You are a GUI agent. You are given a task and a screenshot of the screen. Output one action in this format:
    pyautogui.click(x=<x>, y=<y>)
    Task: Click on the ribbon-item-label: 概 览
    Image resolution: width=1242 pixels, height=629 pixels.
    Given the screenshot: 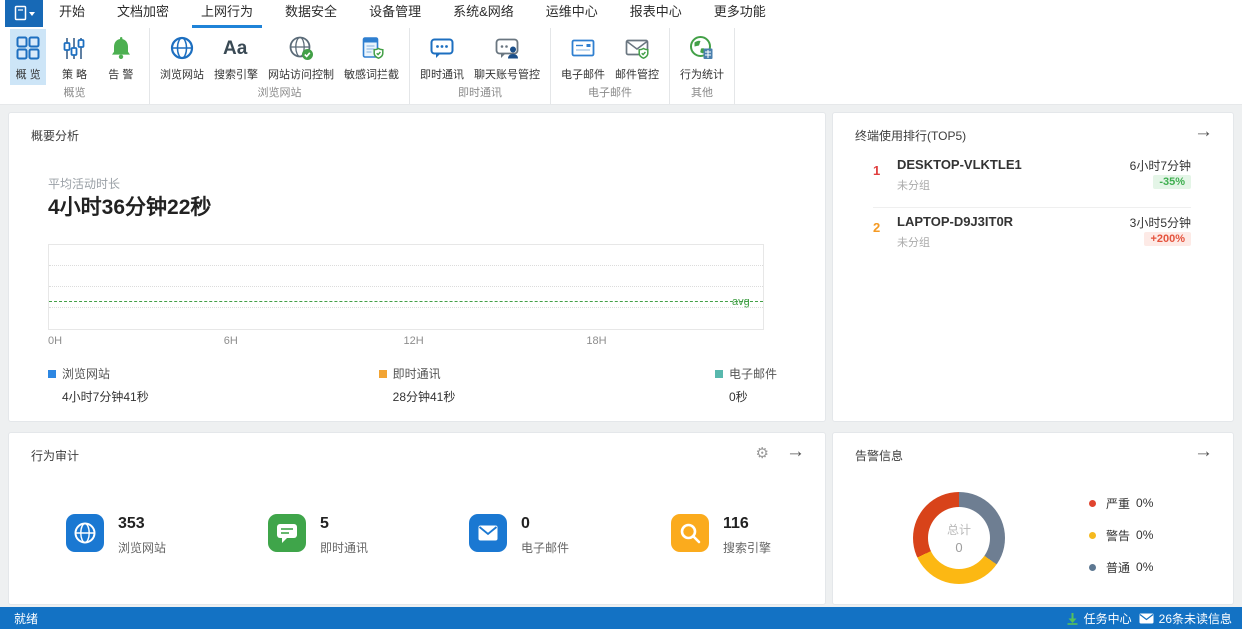 What is the action you would take?
    pyautogui.click(x=28, y=75)
    